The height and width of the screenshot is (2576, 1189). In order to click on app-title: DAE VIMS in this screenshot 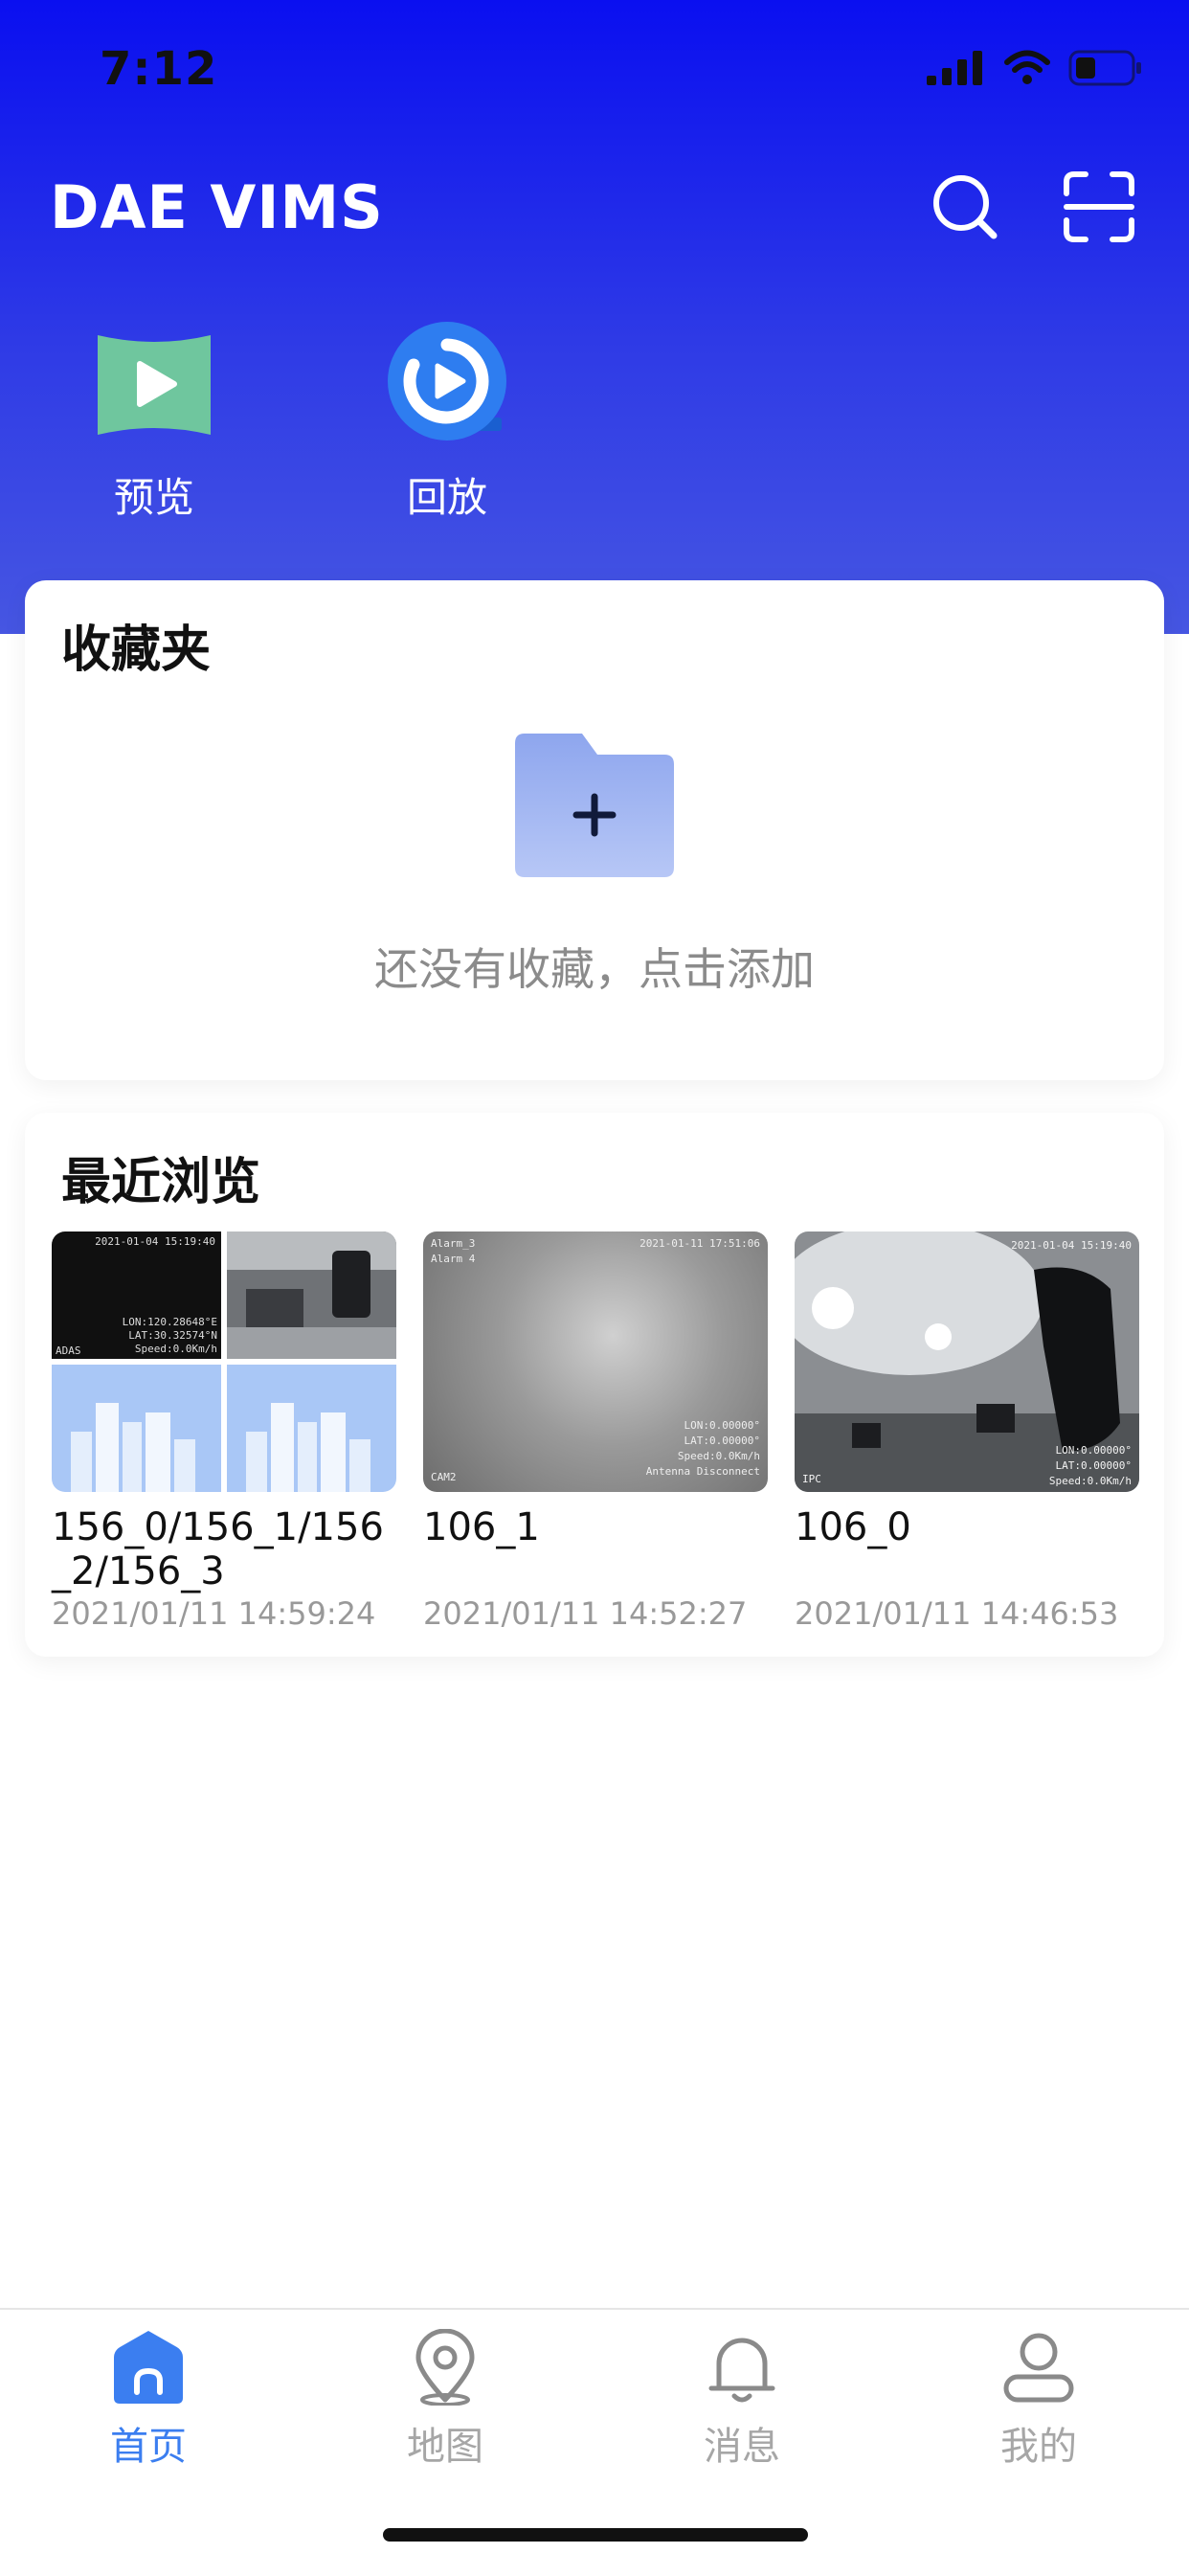, I will do `click(217, 207)`.